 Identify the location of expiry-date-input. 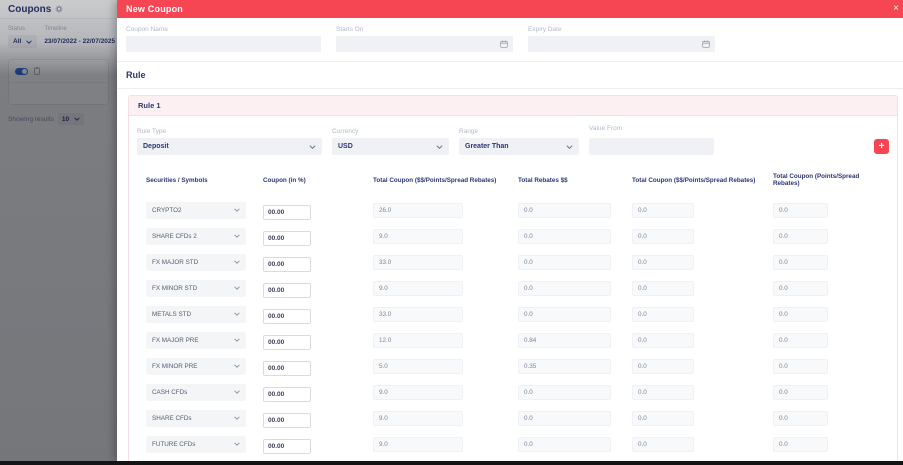
(621, 44).